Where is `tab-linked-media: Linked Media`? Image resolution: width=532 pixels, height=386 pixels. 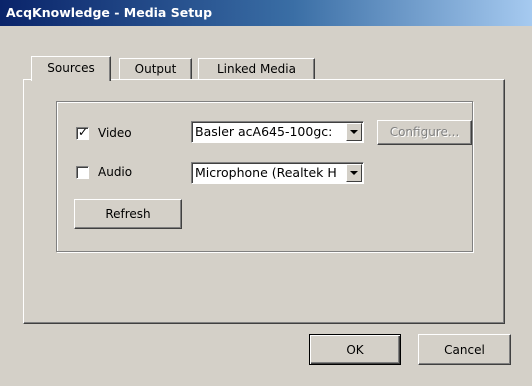
tab-linked-media: Linked Media is located at coordinates (256, 69).